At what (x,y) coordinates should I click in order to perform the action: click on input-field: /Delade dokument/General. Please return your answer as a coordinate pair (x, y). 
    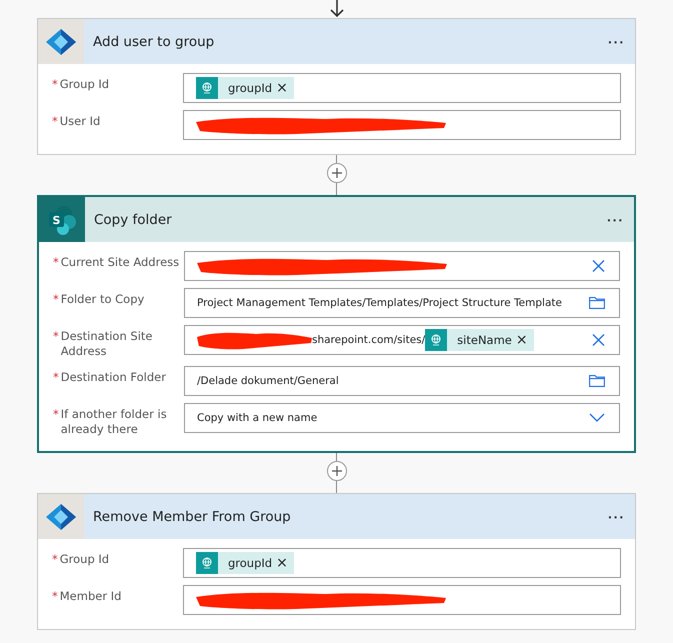
    Looking at the image, I should click on (402, 381).